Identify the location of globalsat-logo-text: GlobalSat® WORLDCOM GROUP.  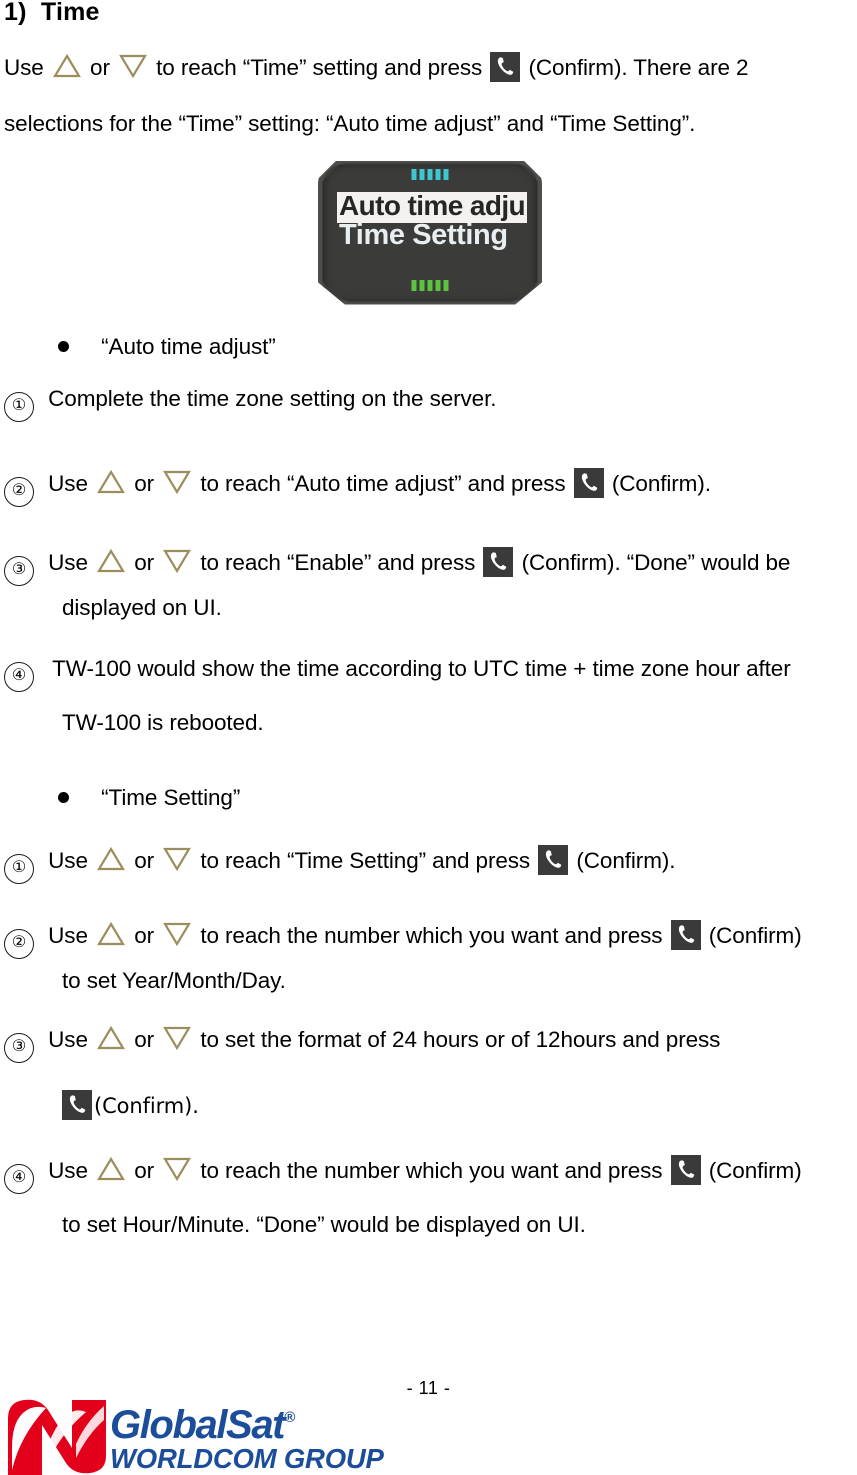
(247, 1435).